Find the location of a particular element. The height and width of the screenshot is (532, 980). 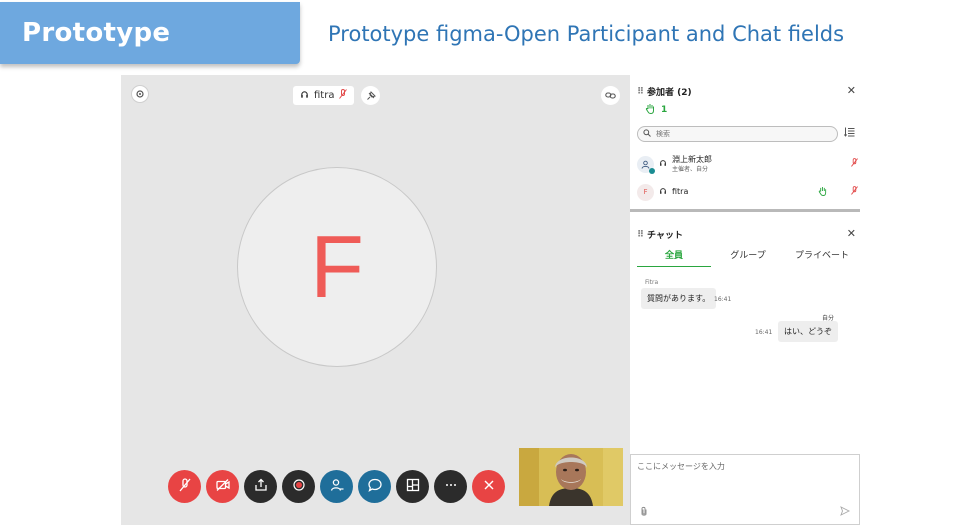

avatar-initial: F is located at coordinates (645, 192).